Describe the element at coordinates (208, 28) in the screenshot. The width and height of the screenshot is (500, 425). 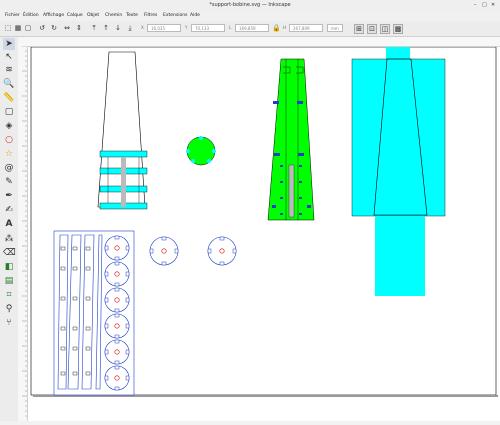
I see `y-field: 70,133` at that location.